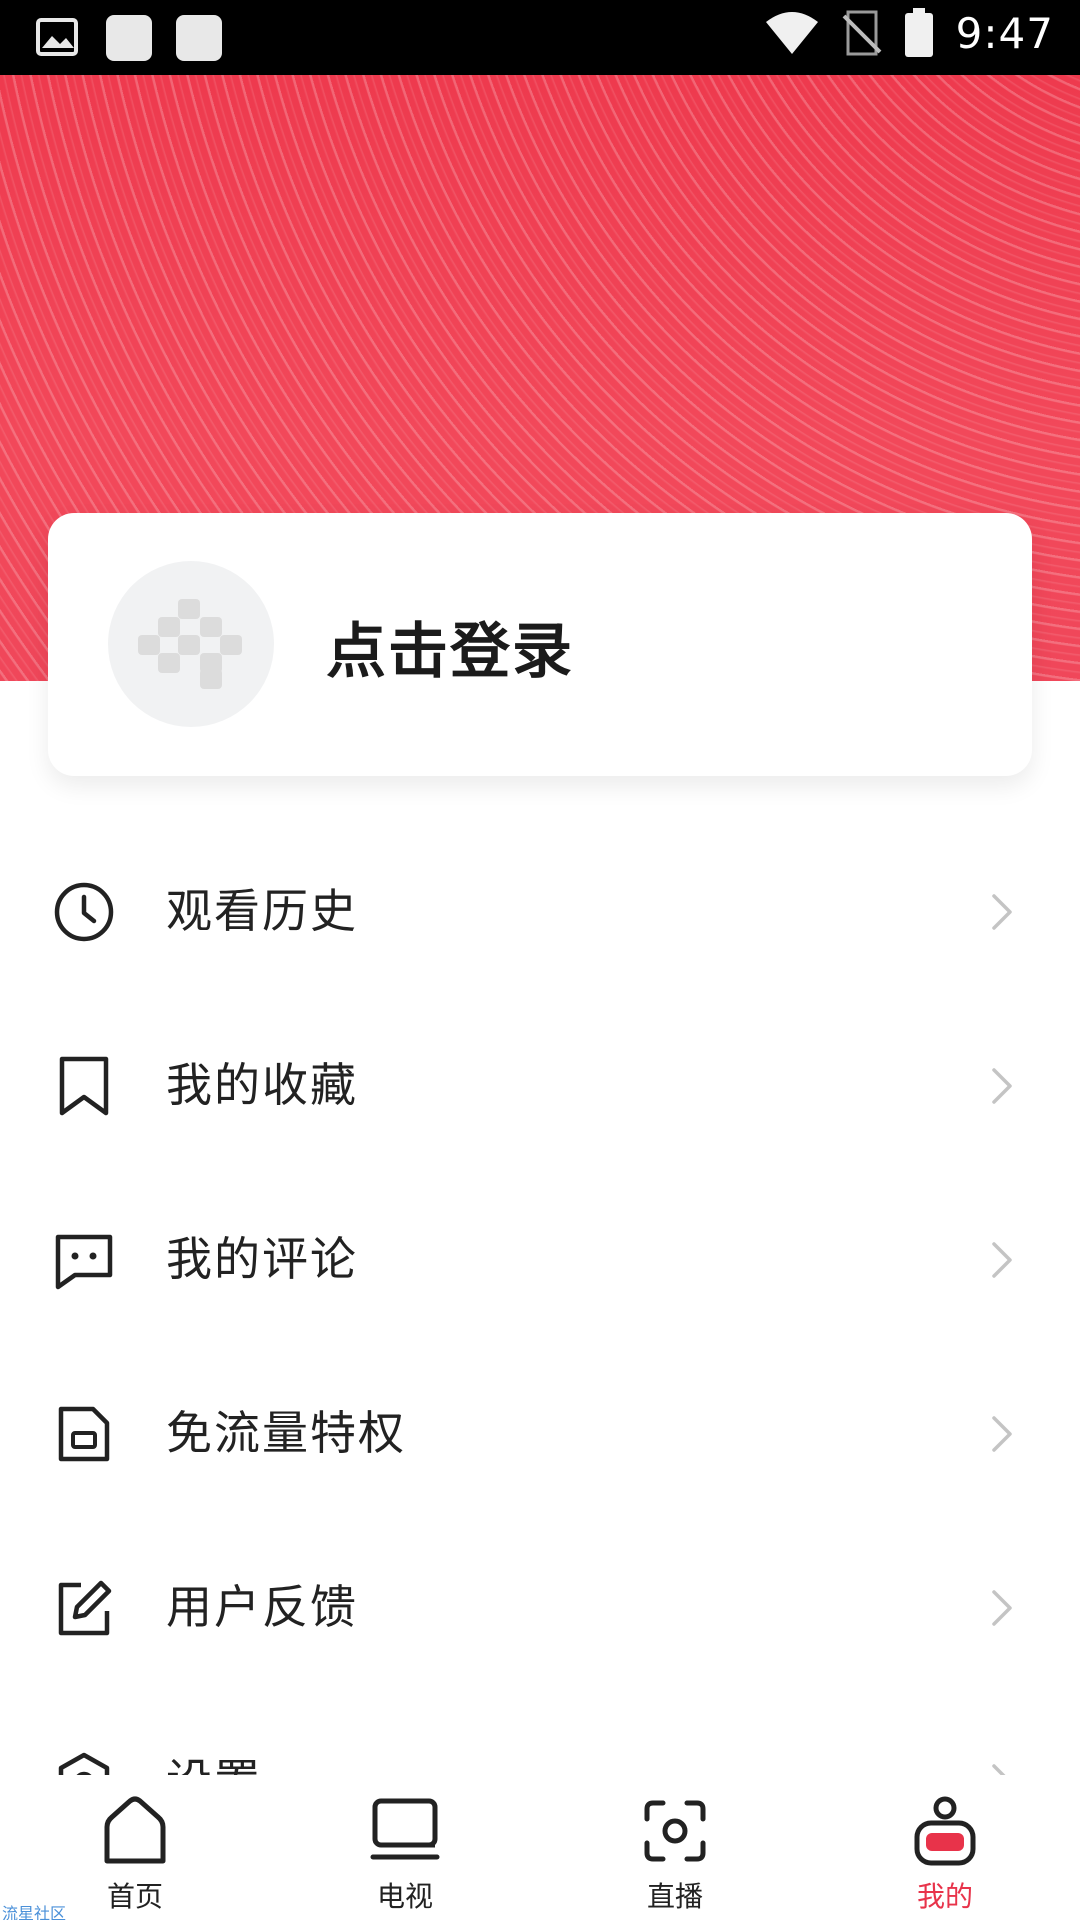  Describe the element at coordinates (262, 1607) in the screenshot. I see `menu-item-label: 用户反馈` at that location.